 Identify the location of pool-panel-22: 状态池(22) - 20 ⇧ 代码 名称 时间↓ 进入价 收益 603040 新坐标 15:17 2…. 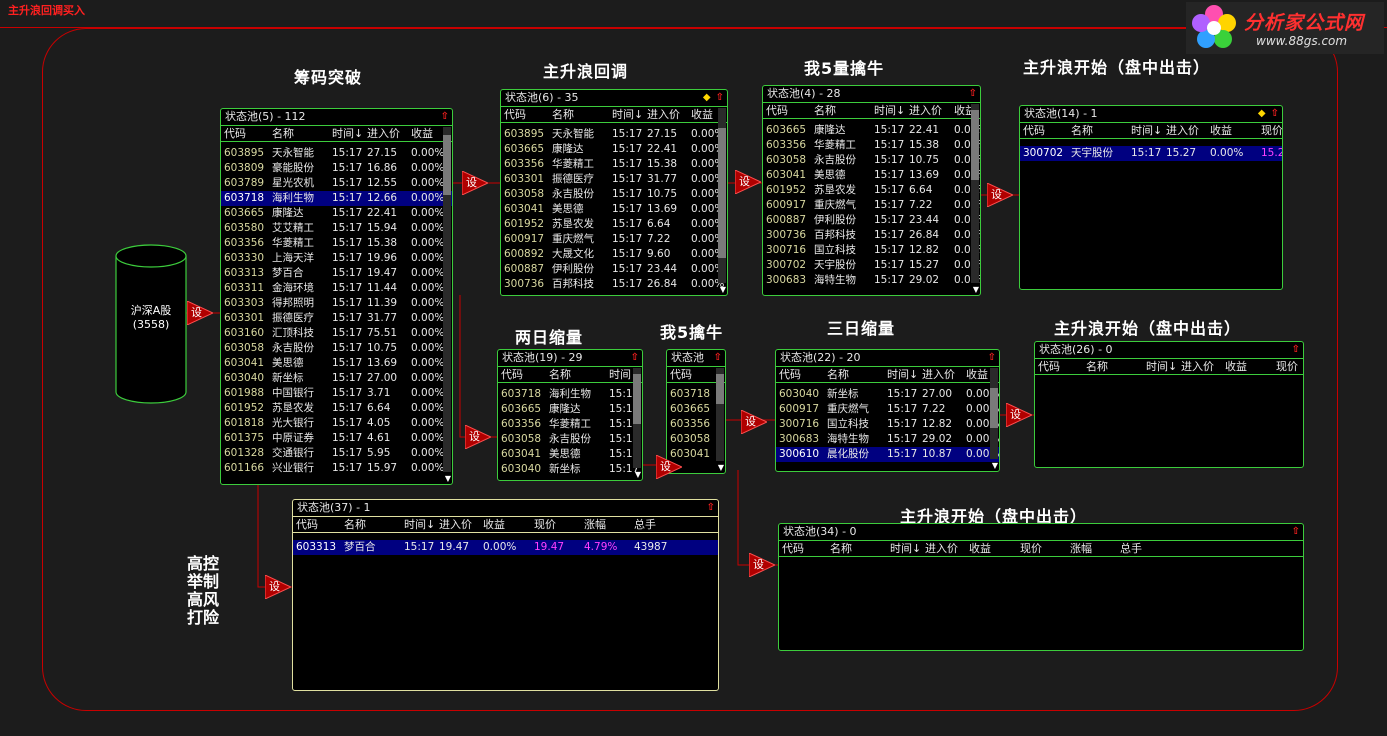
(887, 410).